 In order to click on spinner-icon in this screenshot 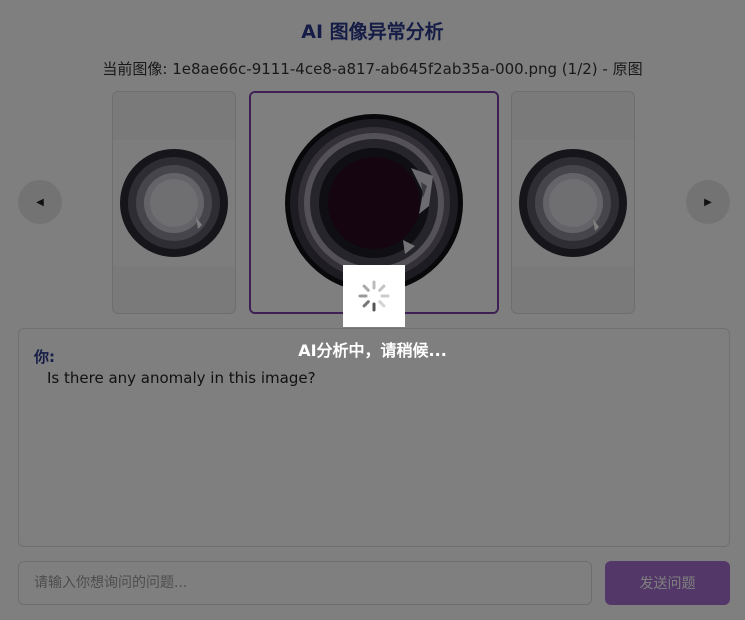, I will do `click(374, 296)`.